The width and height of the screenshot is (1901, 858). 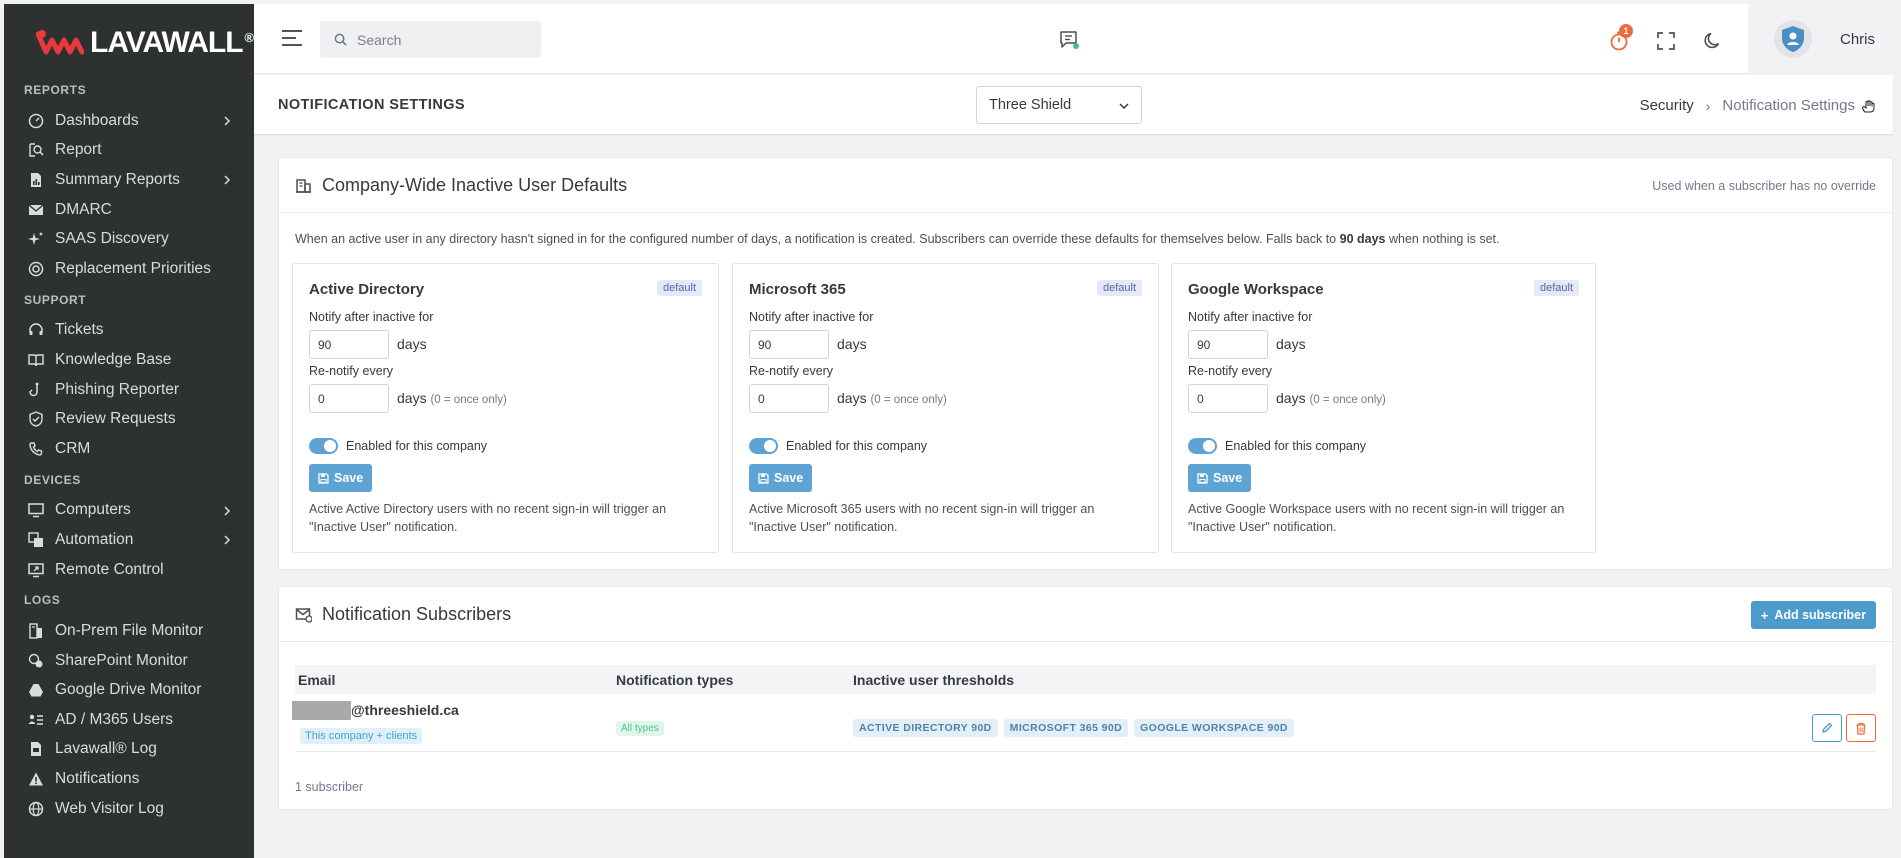 I want to click on sidebar-item-label: Knowledge Base, so click(x=113, y=359).